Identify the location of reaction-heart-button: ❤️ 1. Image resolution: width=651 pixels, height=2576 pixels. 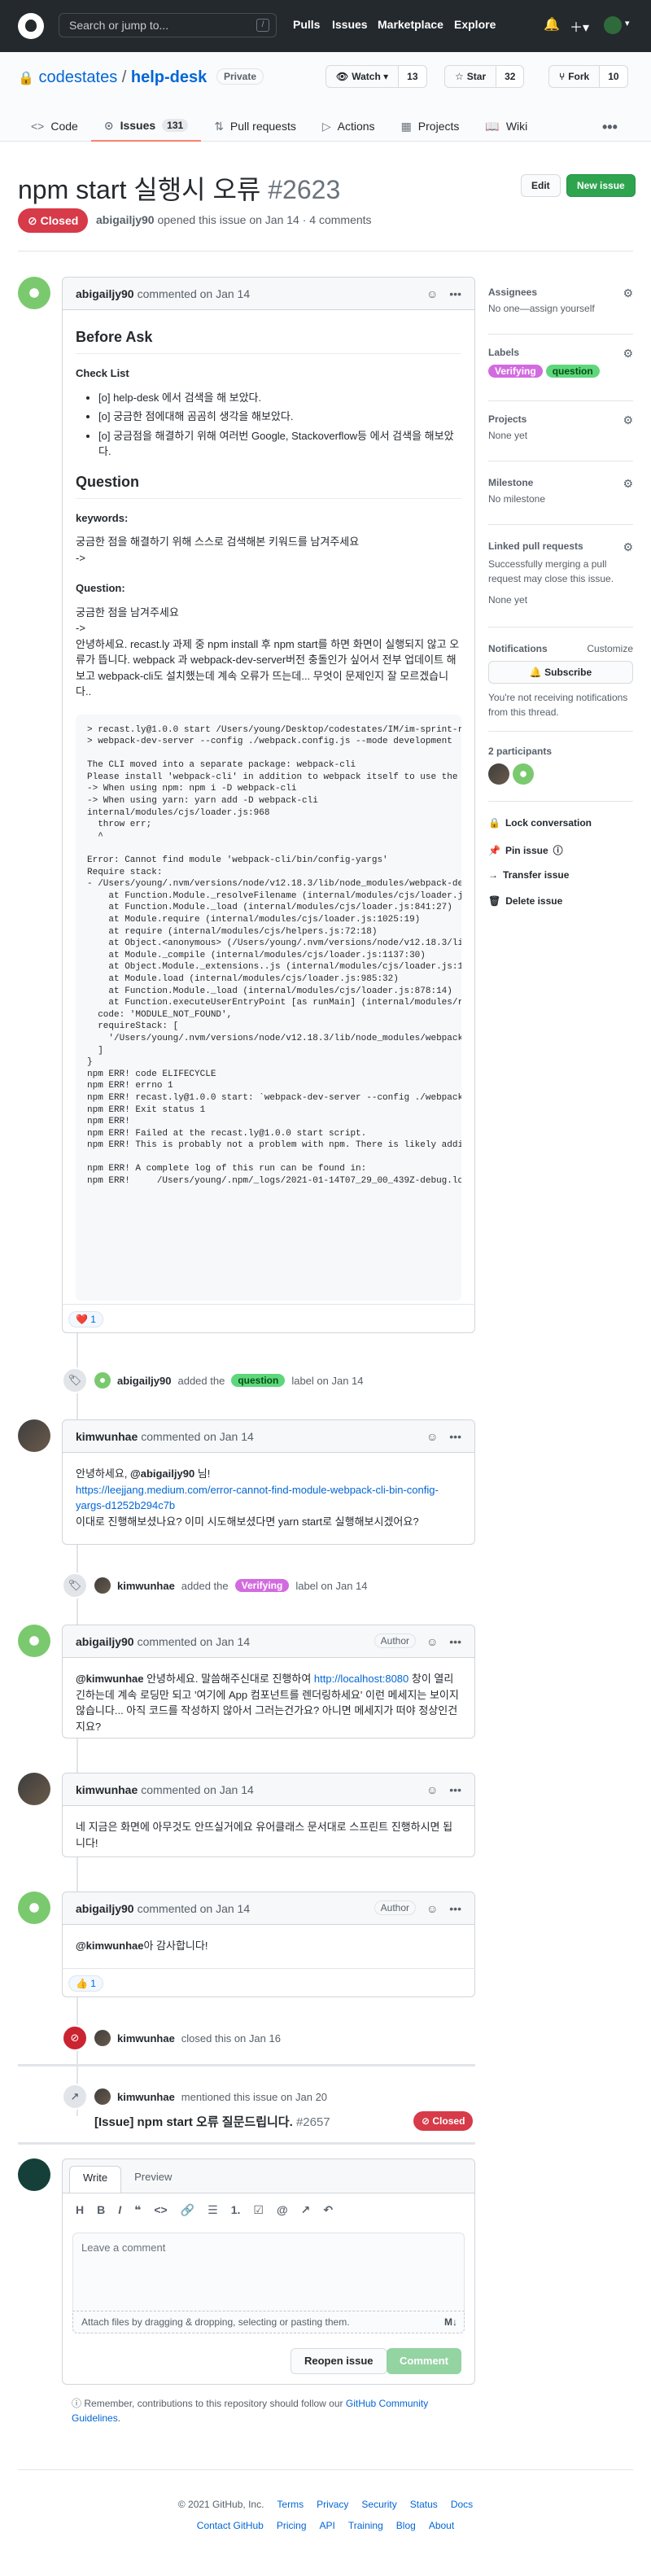
(86, 1318).